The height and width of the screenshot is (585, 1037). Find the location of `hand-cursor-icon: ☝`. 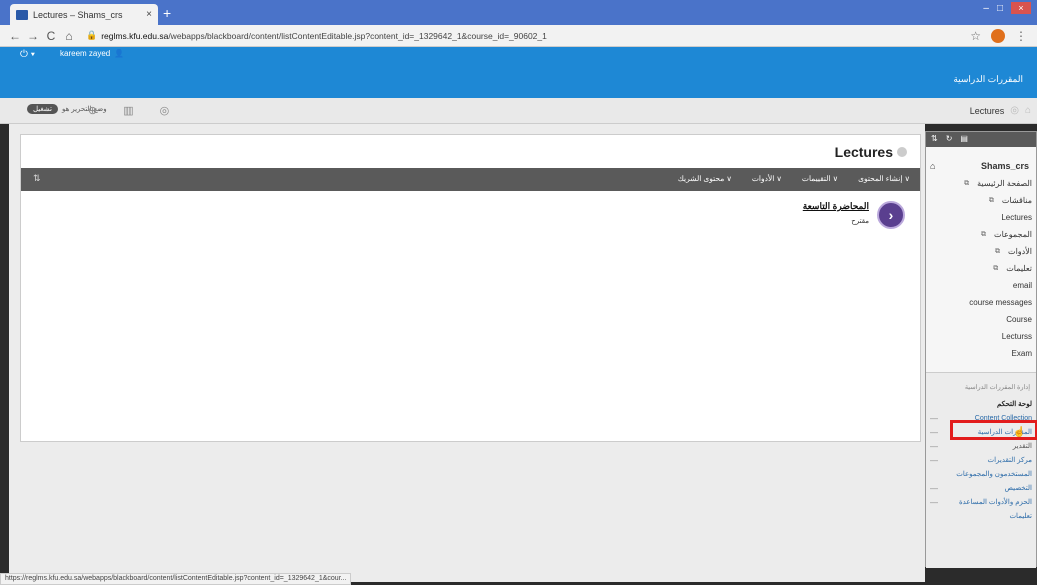

hand-cursor-icon: ☝ is located at coordinates (1019, 432).